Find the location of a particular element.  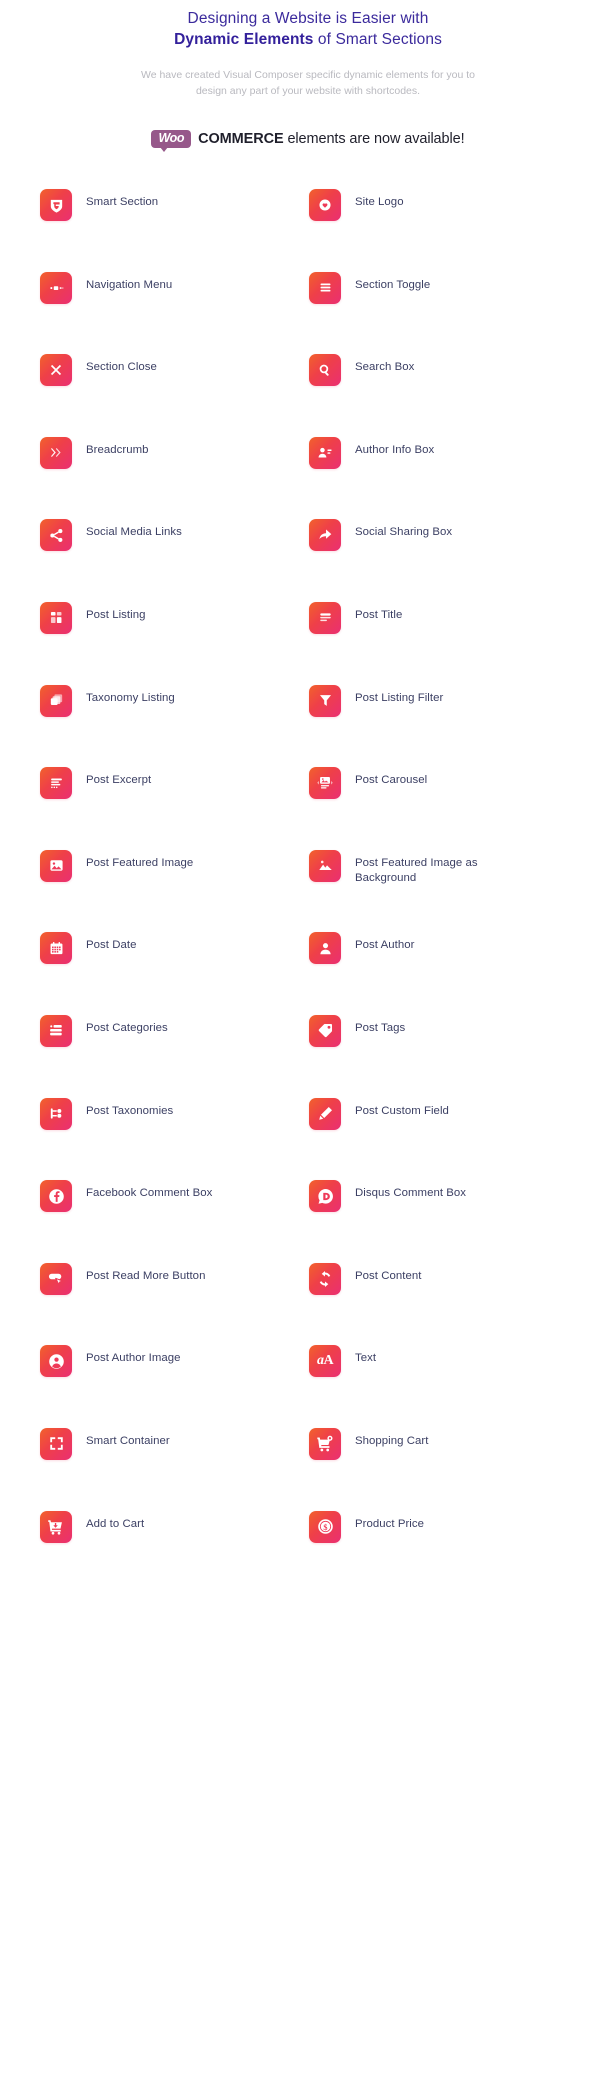

element-item: Post Listing Filter is located at coordinates (443, 725).